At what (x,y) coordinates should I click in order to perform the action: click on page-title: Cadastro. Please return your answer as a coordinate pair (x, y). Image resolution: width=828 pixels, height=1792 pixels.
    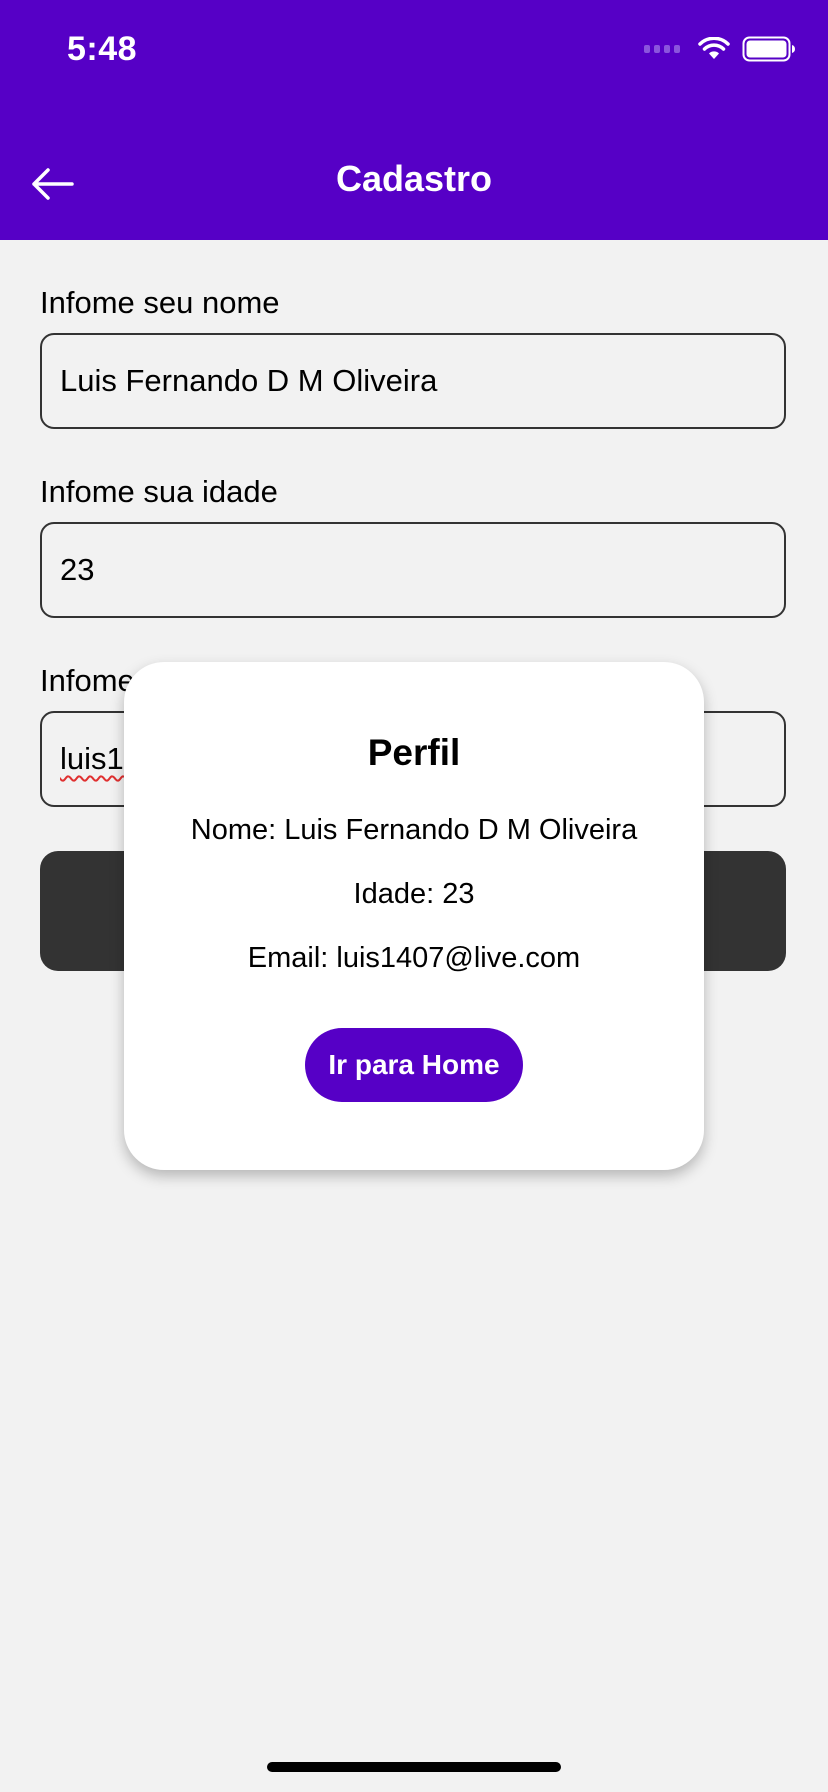
    Looking at the image, I should click on (414, 178).